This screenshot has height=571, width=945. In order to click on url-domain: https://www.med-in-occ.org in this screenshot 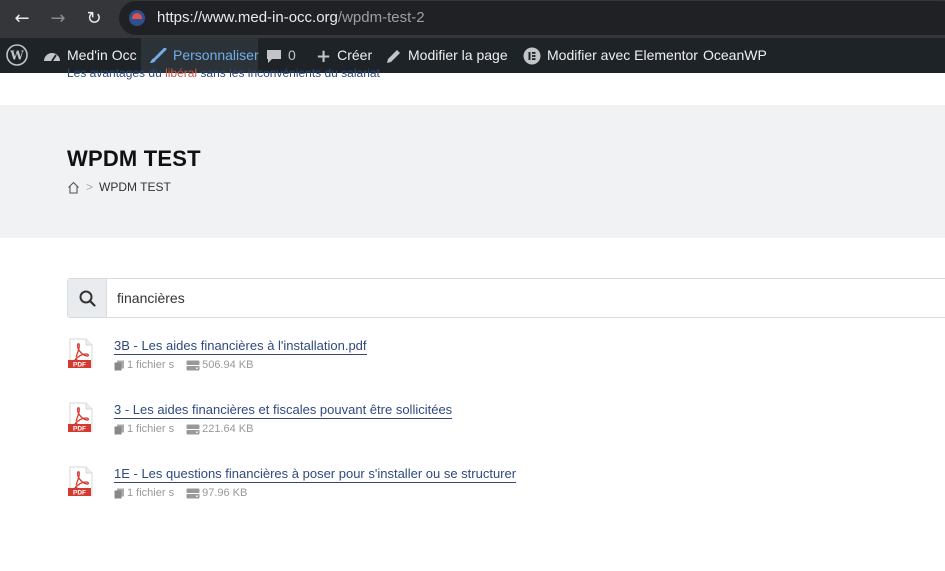, I will do `click(247, 17)`.